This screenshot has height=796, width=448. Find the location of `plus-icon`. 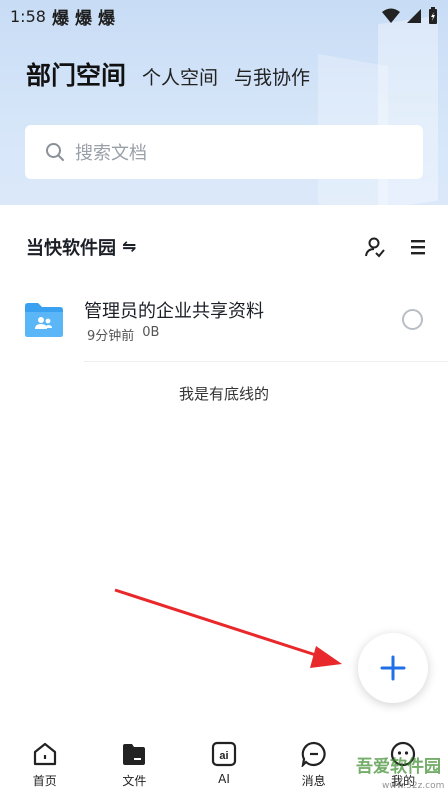

plus-icon is located at coordinates (393, 668).